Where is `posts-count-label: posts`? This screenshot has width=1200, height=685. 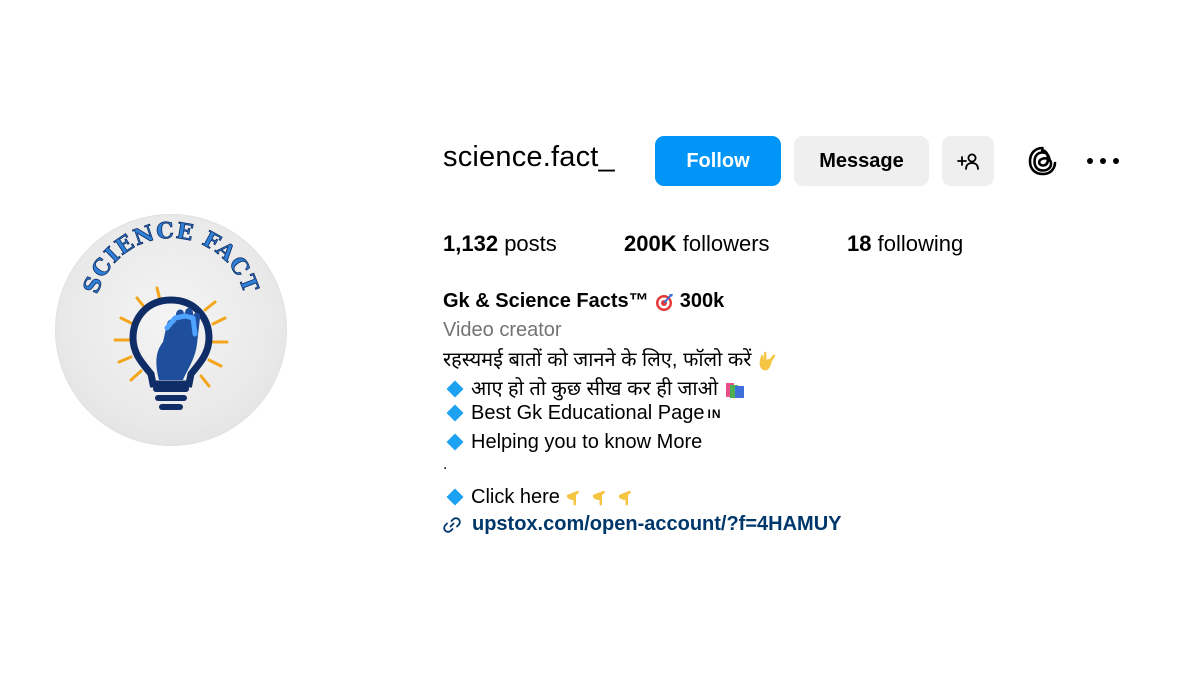
posts-count-label: posts is located at coordinates (530, 243).